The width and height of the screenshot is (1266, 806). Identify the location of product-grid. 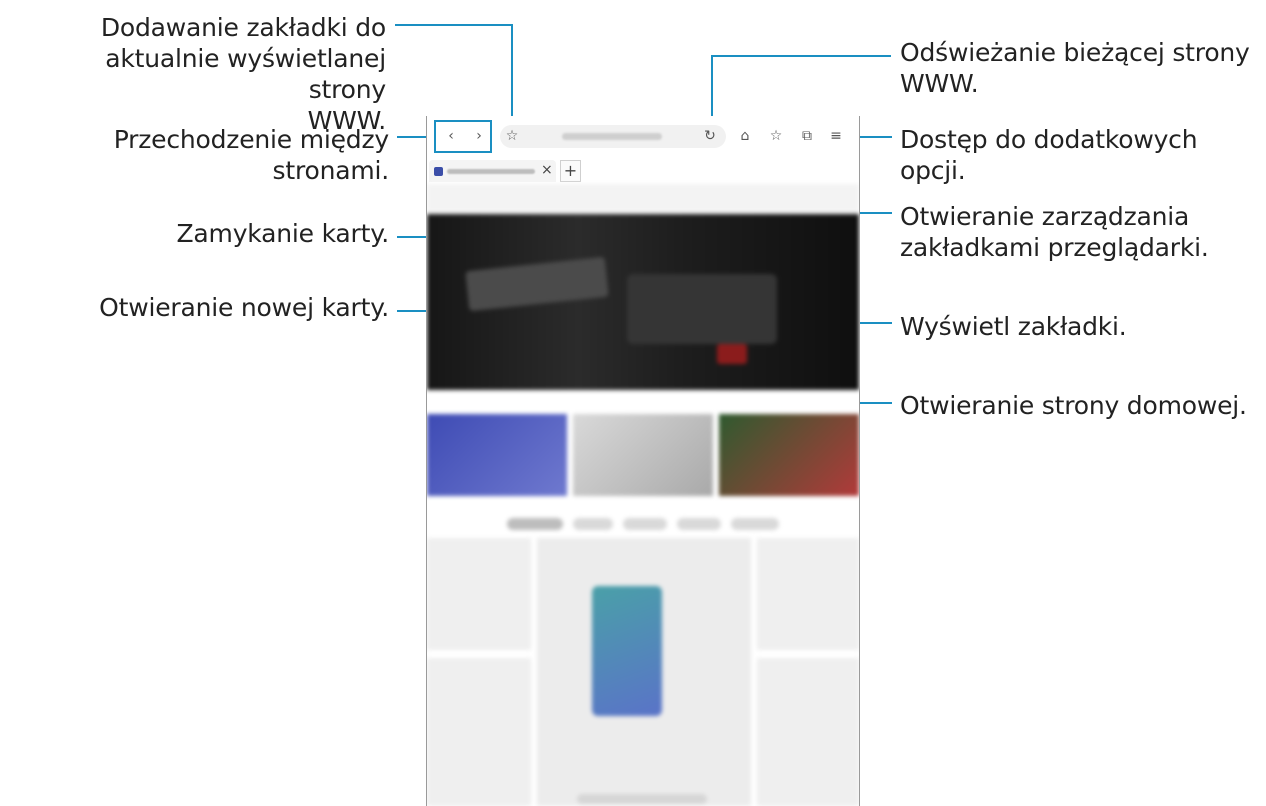
(643, 672).